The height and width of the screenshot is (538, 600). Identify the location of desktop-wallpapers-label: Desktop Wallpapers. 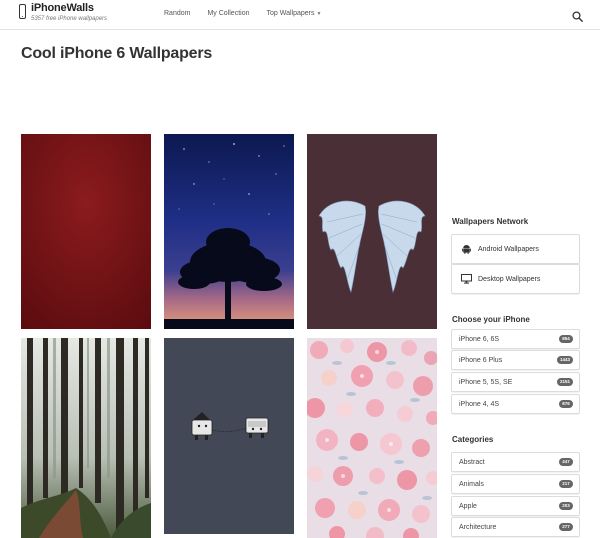
(509, 279).